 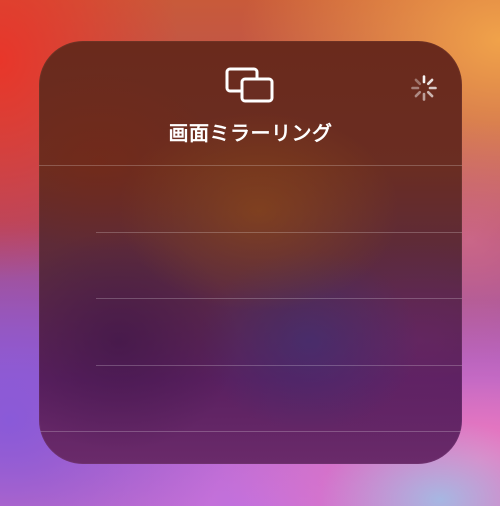 I want to click on loading-spinner-icon, so click(x=424, y=88).